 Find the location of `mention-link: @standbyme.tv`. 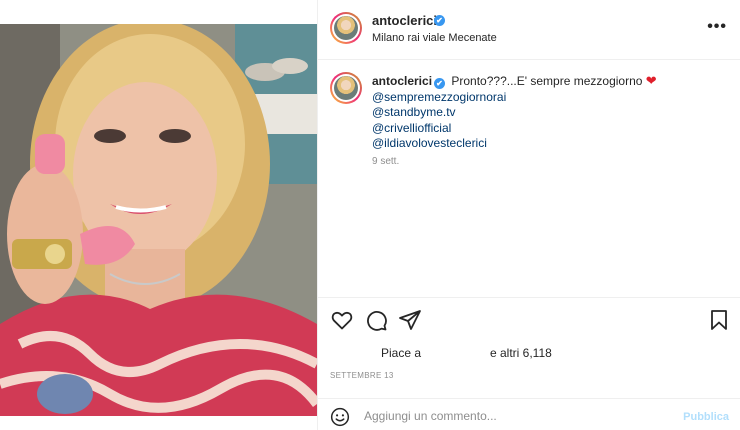

mention-link: @standbyme.tv is located at coordinates (549, 113).